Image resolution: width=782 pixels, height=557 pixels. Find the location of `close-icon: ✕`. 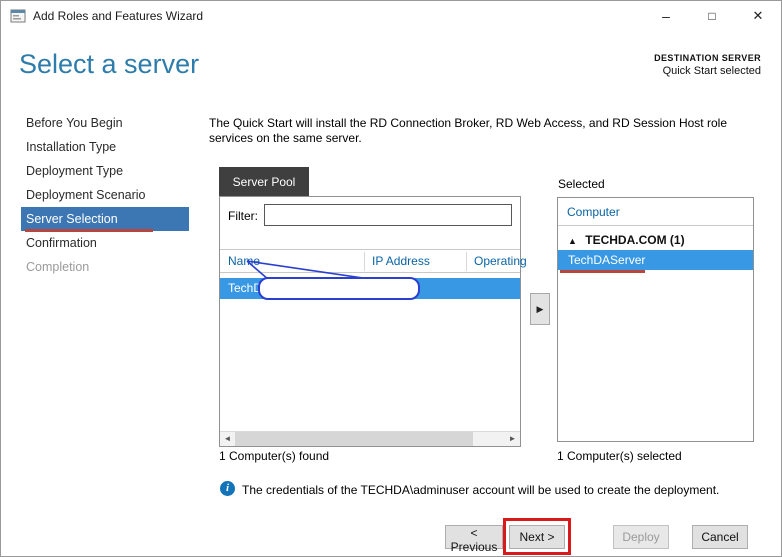

close-icon: ✕ is located at coordinates (758, 16).